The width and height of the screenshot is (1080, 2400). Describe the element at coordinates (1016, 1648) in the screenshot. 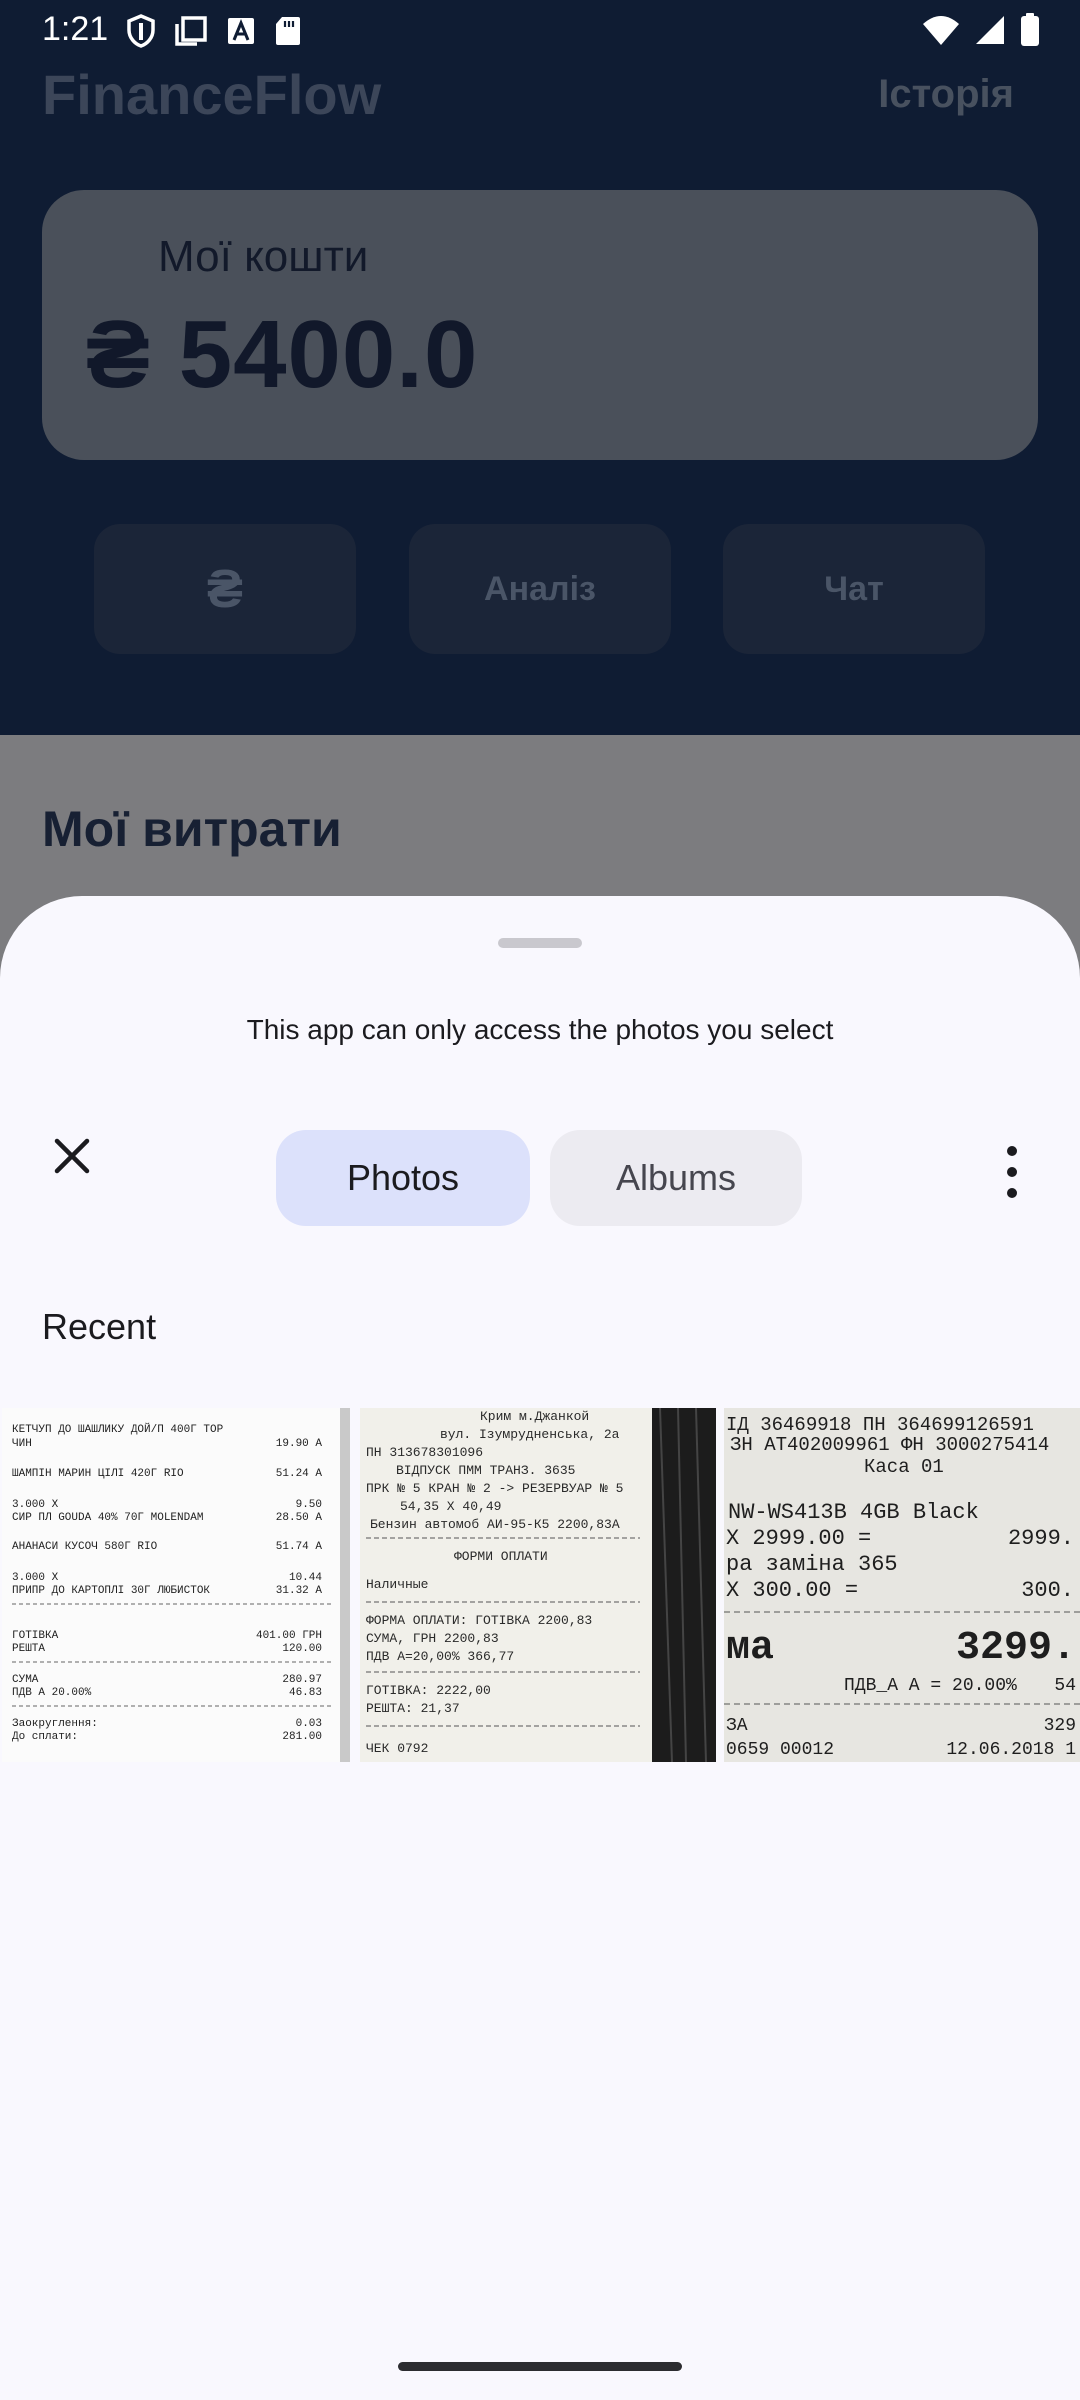

I see `svg-text: 3299.` at that location.